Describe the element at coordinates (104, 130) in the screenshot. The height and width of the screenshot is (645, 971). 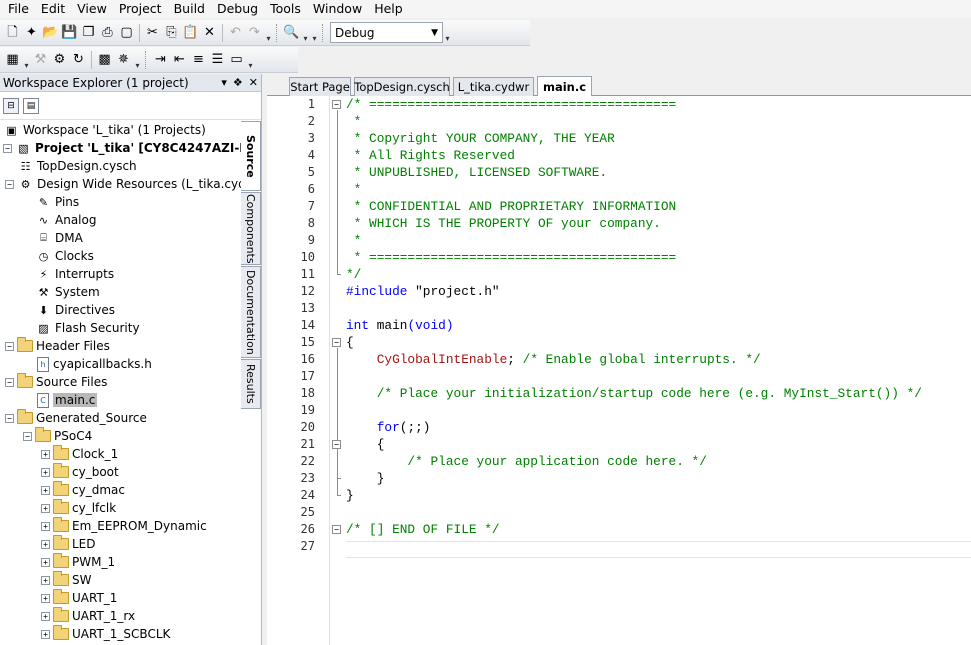
I see `tree-item: ▣ Workspace 'L_tika' (1 Projects)` at that location.